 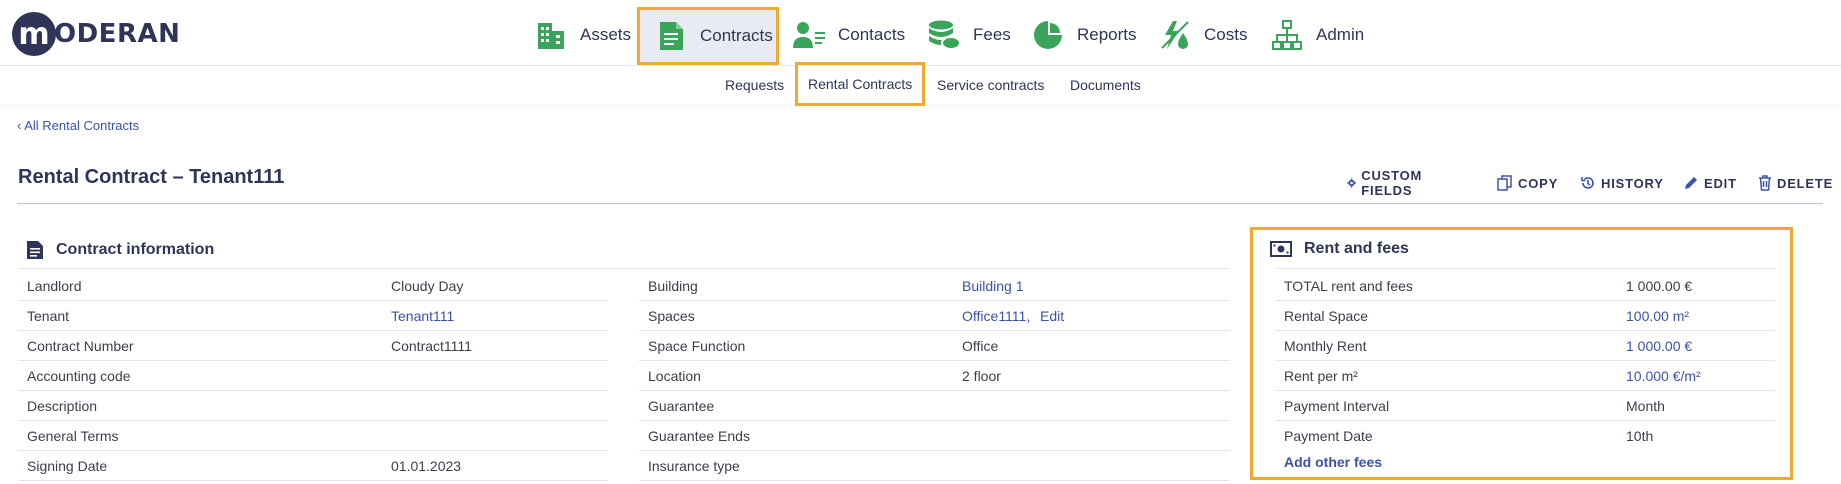 I want to click on info-row-insurance-type: Insurance type, so click(x=934, y=466).